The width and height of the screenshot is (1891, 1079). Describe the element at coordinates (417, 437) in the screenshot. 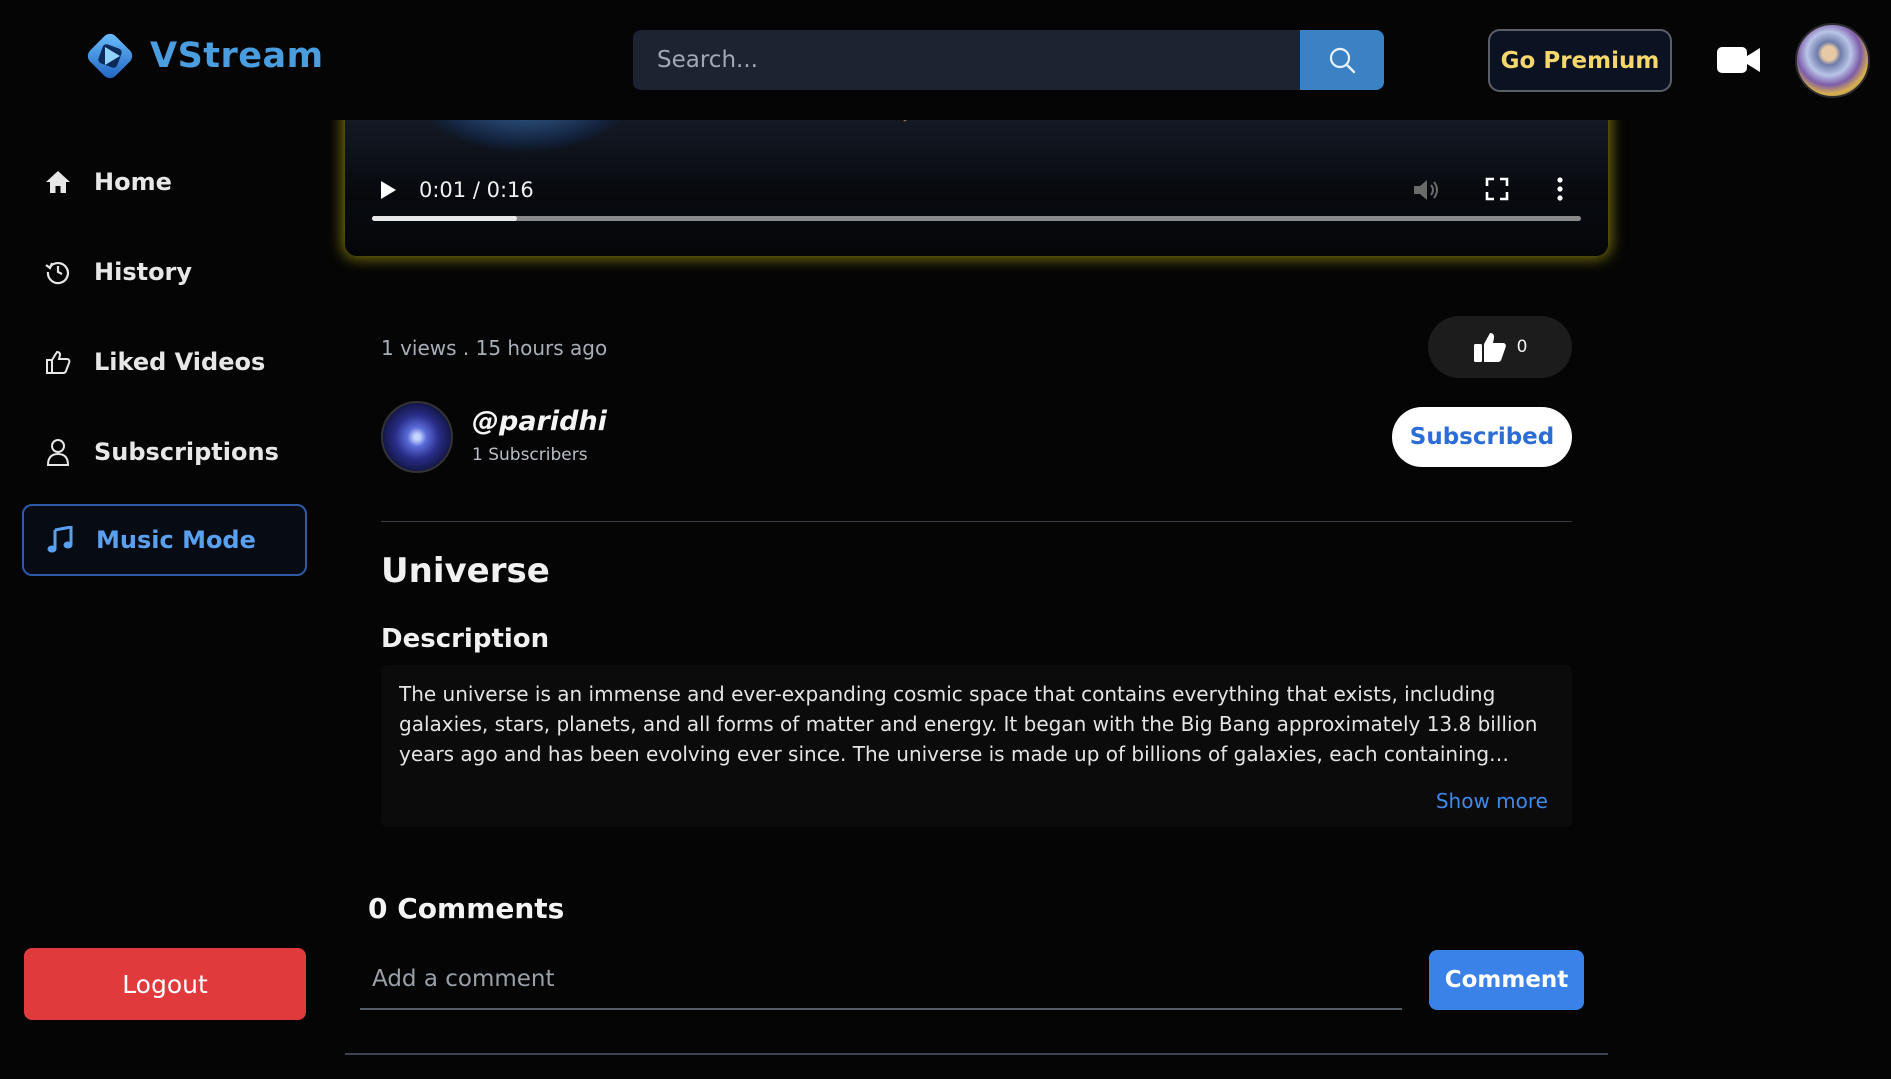

I see `channel-avatar` at that location.